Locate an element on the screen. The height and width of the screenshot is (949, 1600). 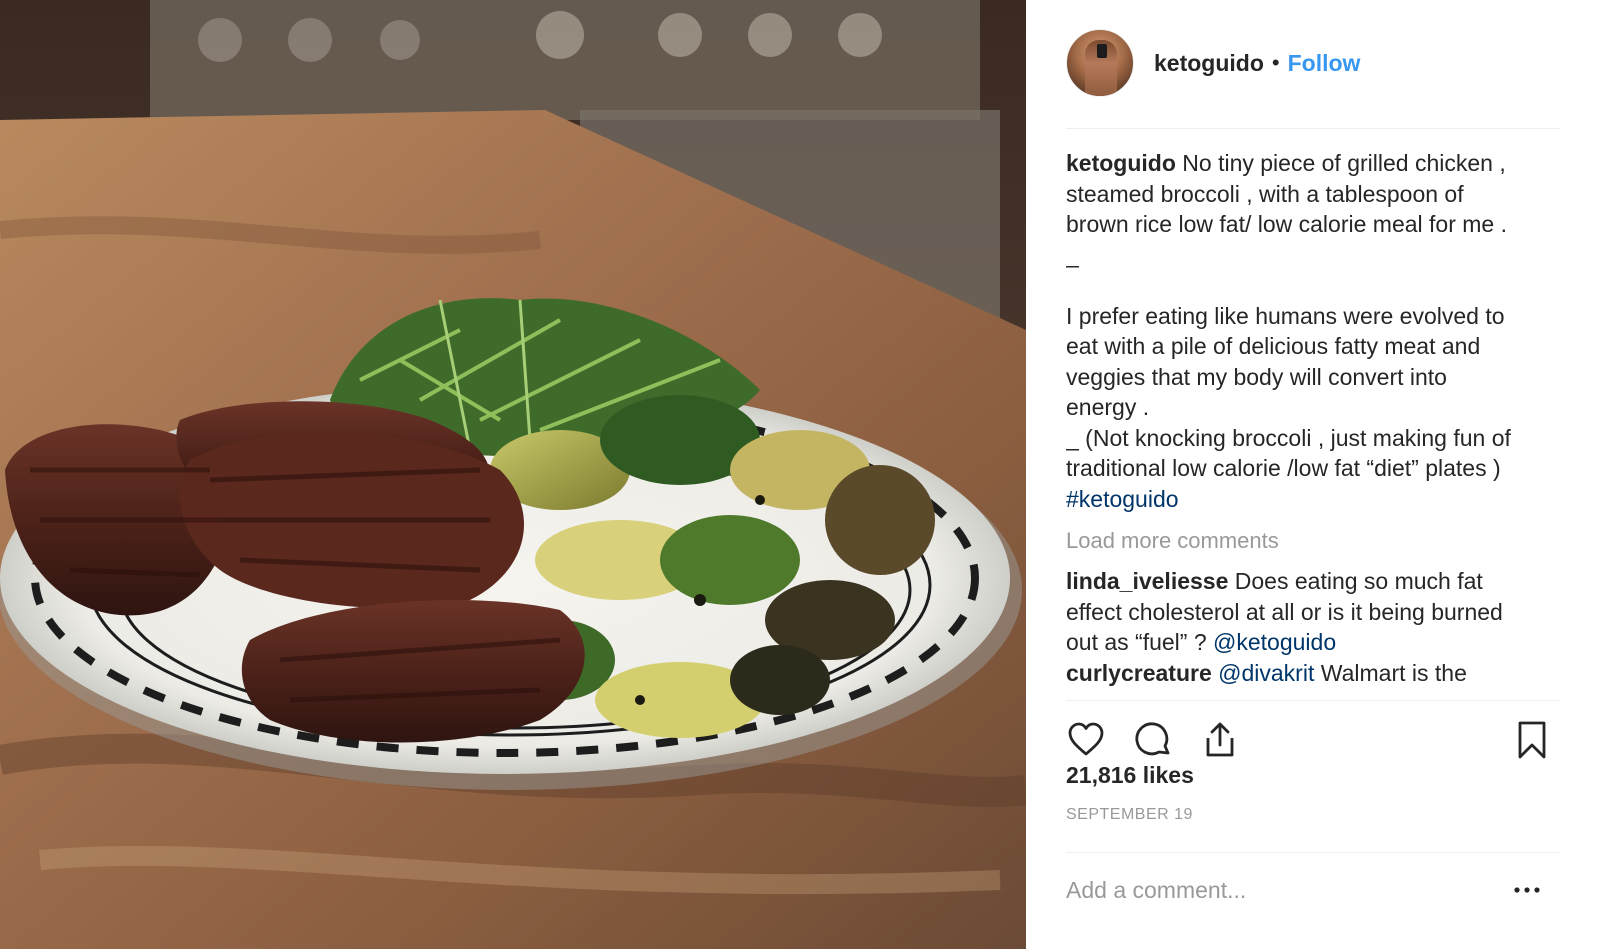
comment-mention: @divakrit is located at coordinates (1266, 673).